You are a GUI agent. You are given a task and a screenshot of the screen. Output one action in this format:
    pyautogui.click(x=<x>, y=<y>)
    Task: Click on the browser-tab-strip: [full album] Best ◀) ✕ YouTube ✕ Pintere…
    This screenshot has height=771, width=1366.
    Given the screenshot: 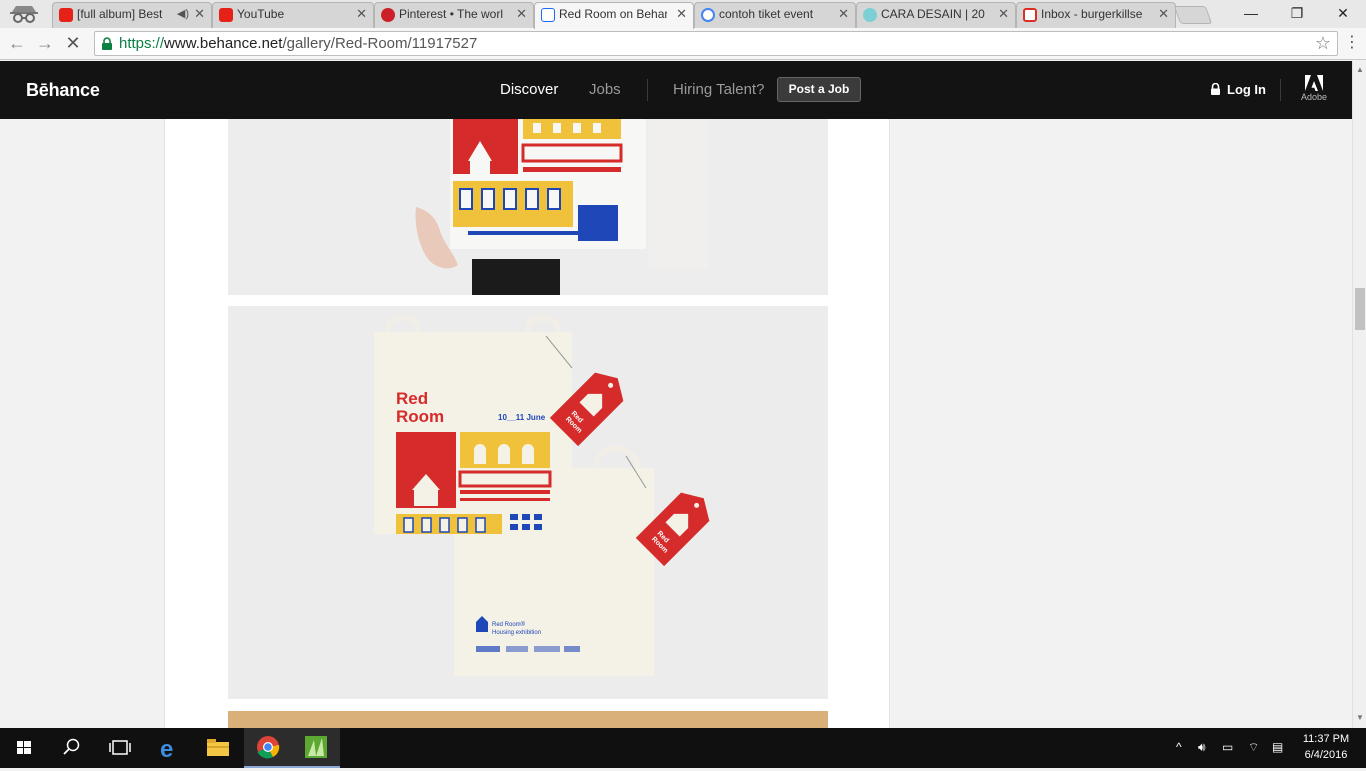 What is the action you would take?
    pyautogui.click(x=683, y=14)
    